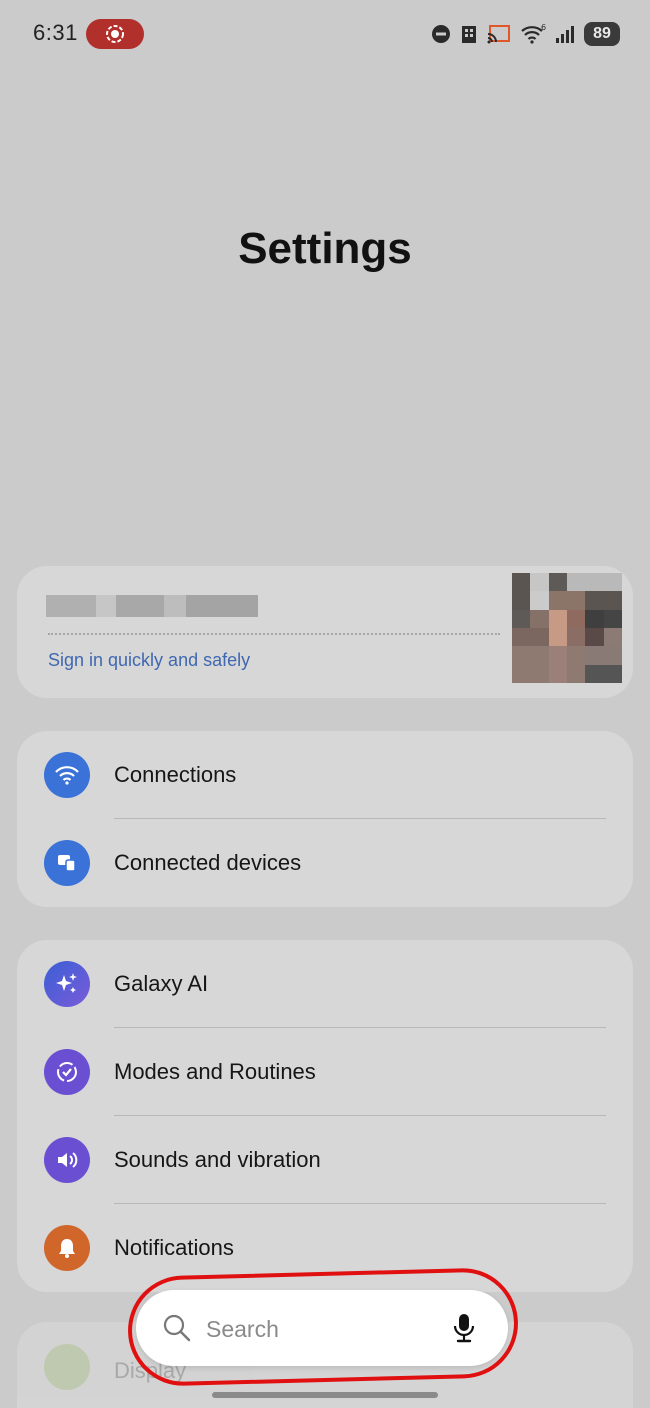 Image resolution: width=650 pixels, height=1408 pixels. Describe the element at coordinates (533, 33) in the screenshot. I see `wifi-icon: 6` at that location.